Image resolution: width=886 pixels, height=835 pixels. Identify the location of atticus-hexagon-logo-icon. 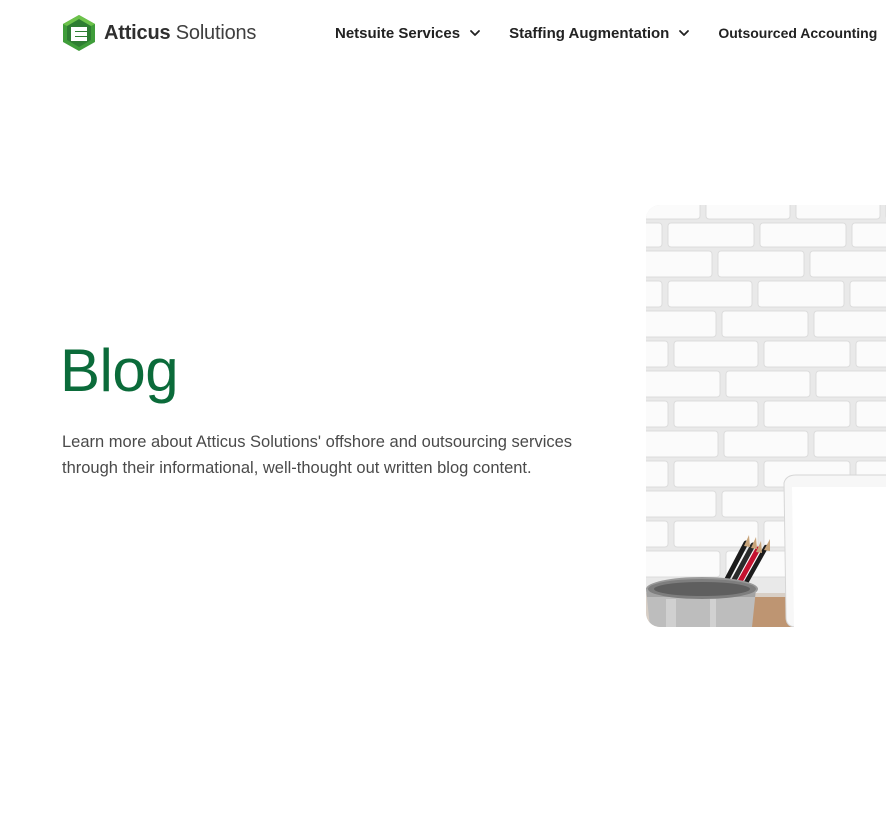
(79, 33).